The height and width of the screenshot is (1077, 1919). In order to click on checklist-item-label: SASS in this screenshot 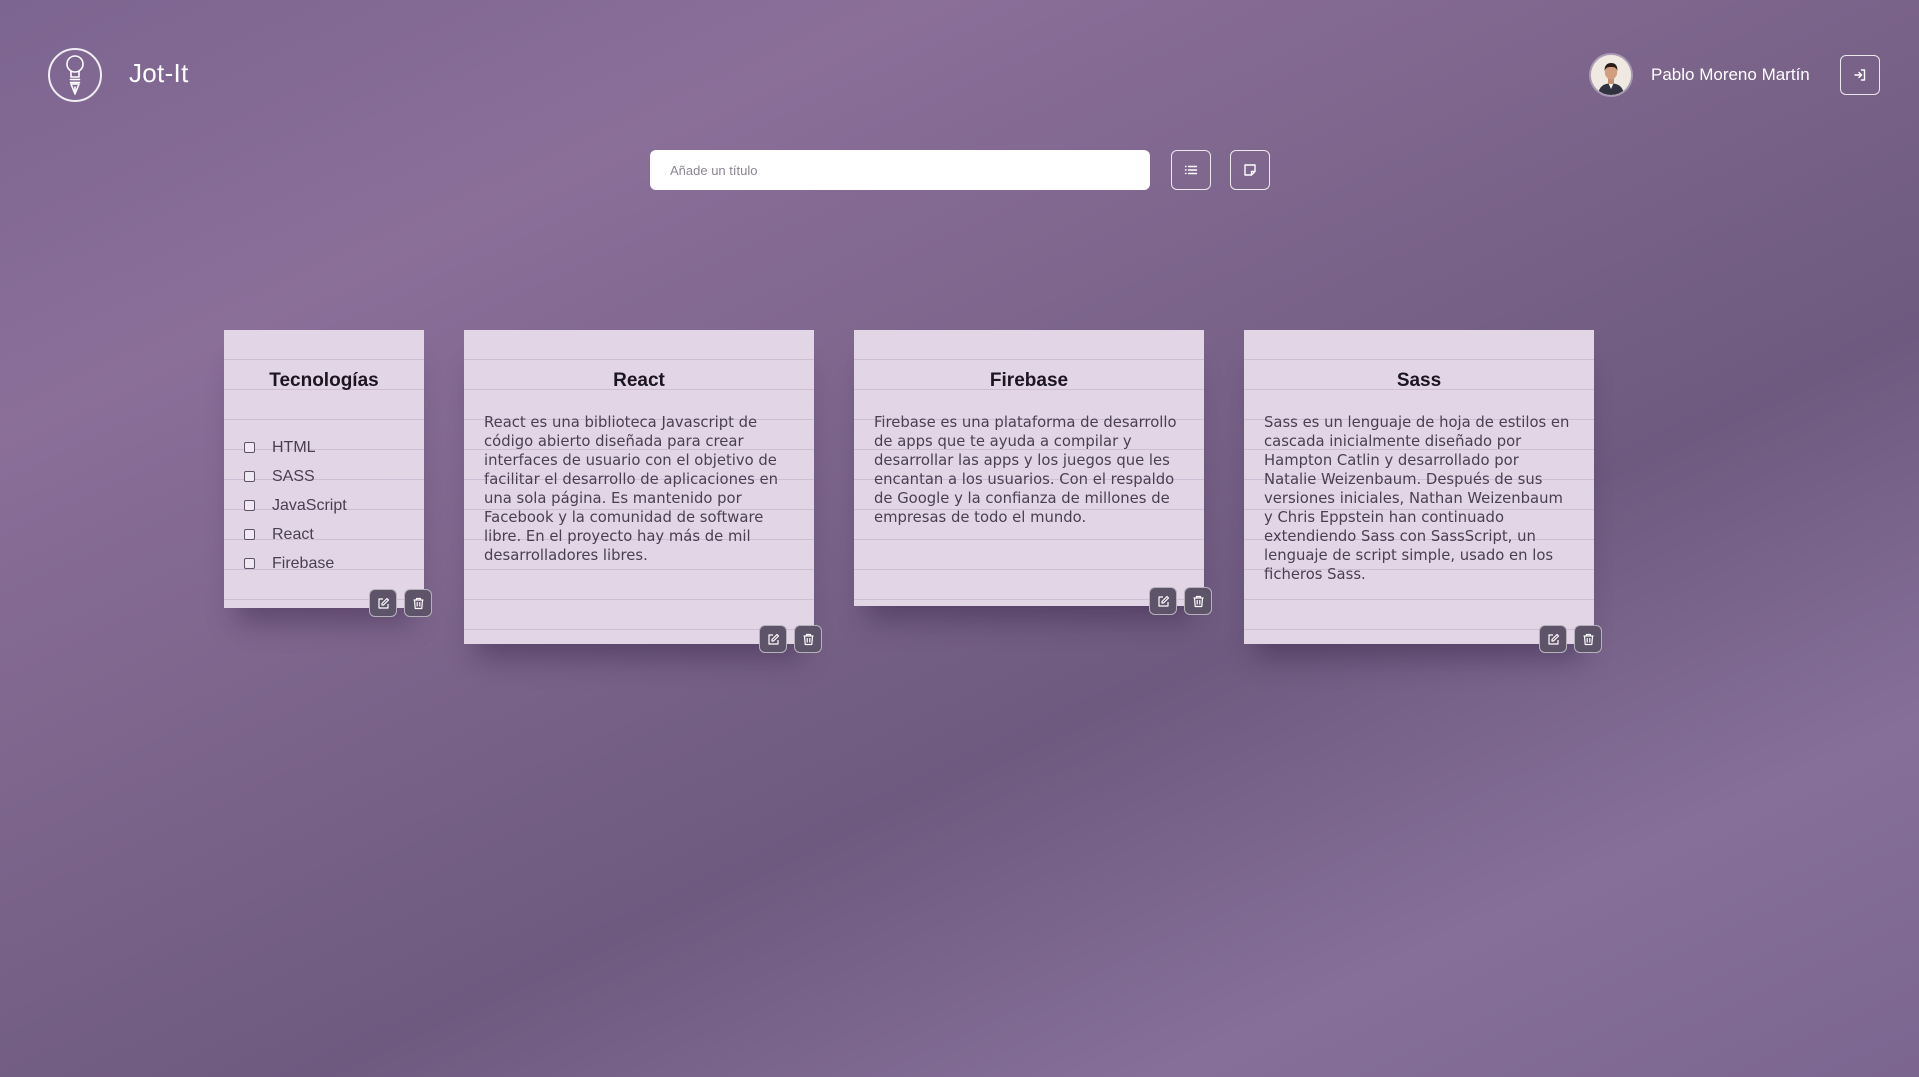, I will do `click(293, 476)`.